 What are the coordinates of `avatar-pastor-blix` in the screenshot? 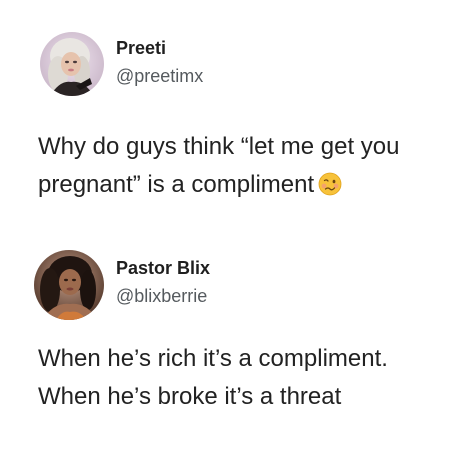 It's located at (69, 285).